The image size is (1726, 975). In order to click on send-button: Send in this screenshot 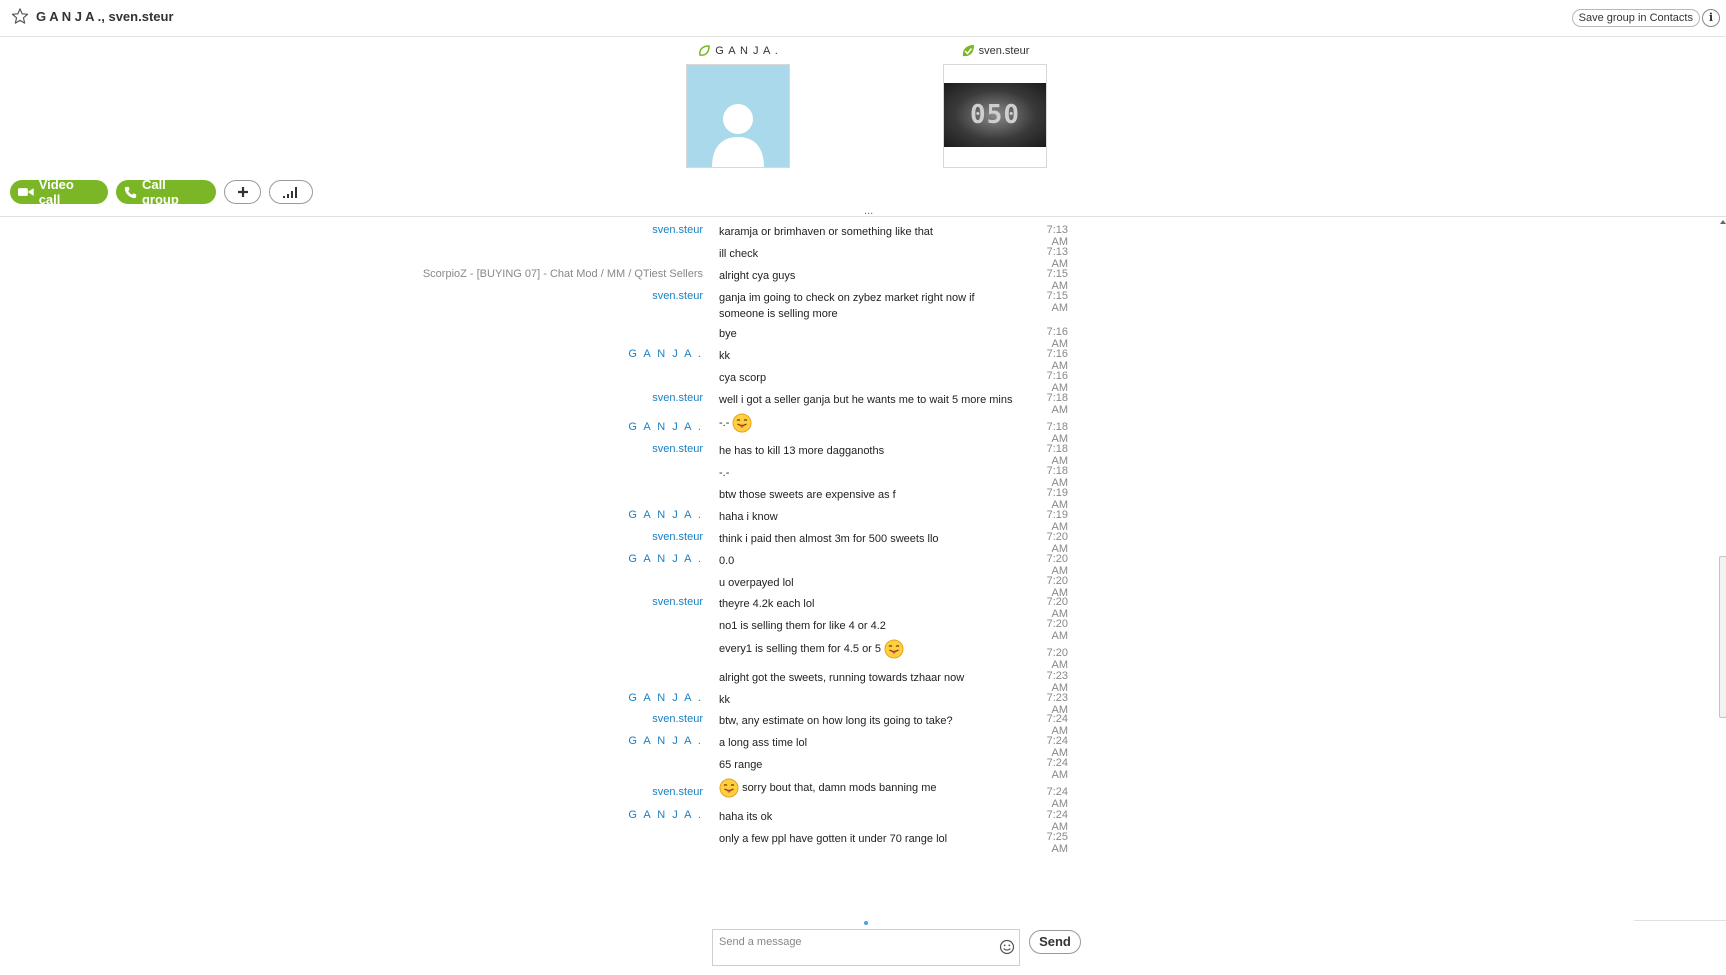, I will do `click(1055, 942)`.